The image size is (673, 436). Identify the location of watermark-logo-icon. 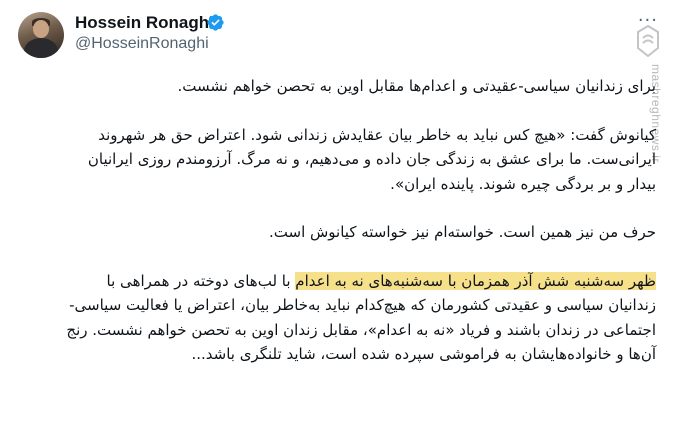
(648, 41).